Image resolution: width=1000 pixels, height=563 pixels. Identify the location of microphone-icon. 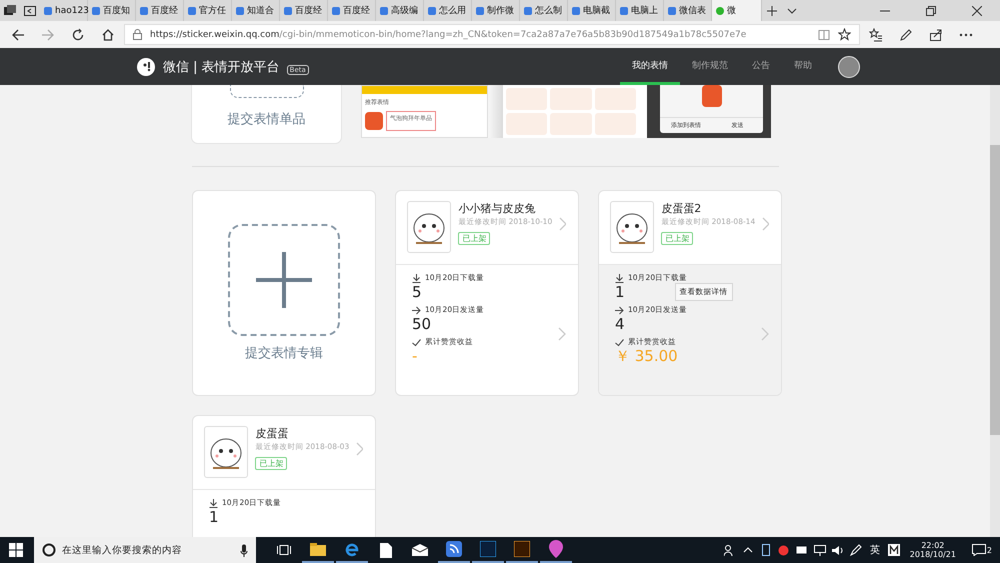
(244, 550).